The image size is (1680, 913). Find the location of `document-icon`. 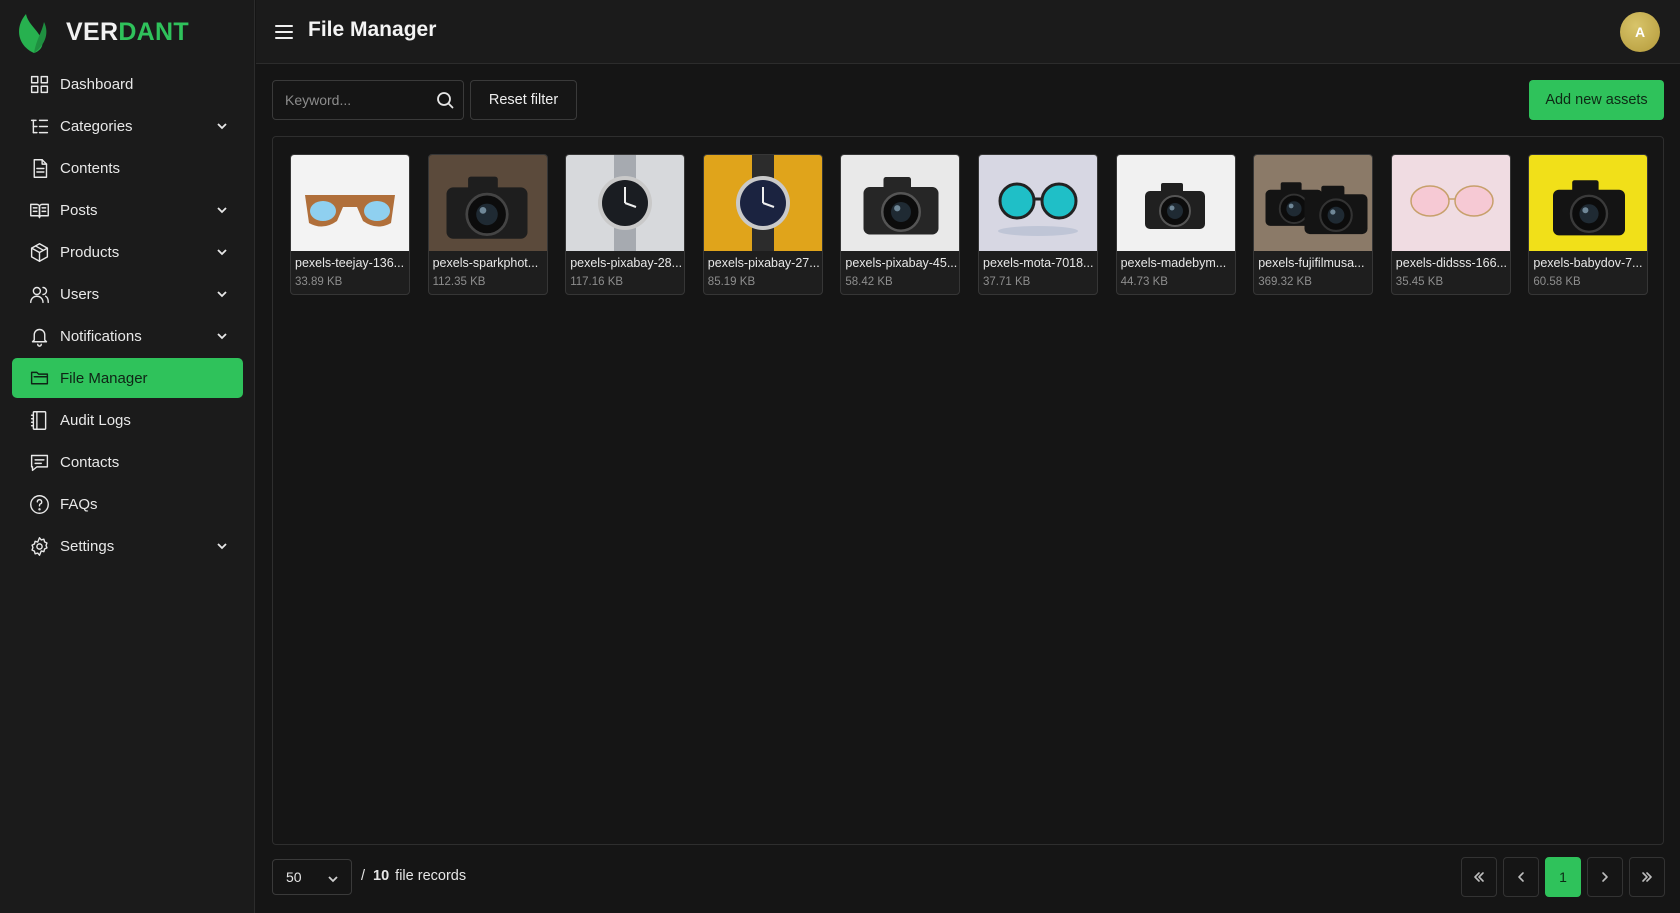

document-icon is located at coordinates (39, 168).